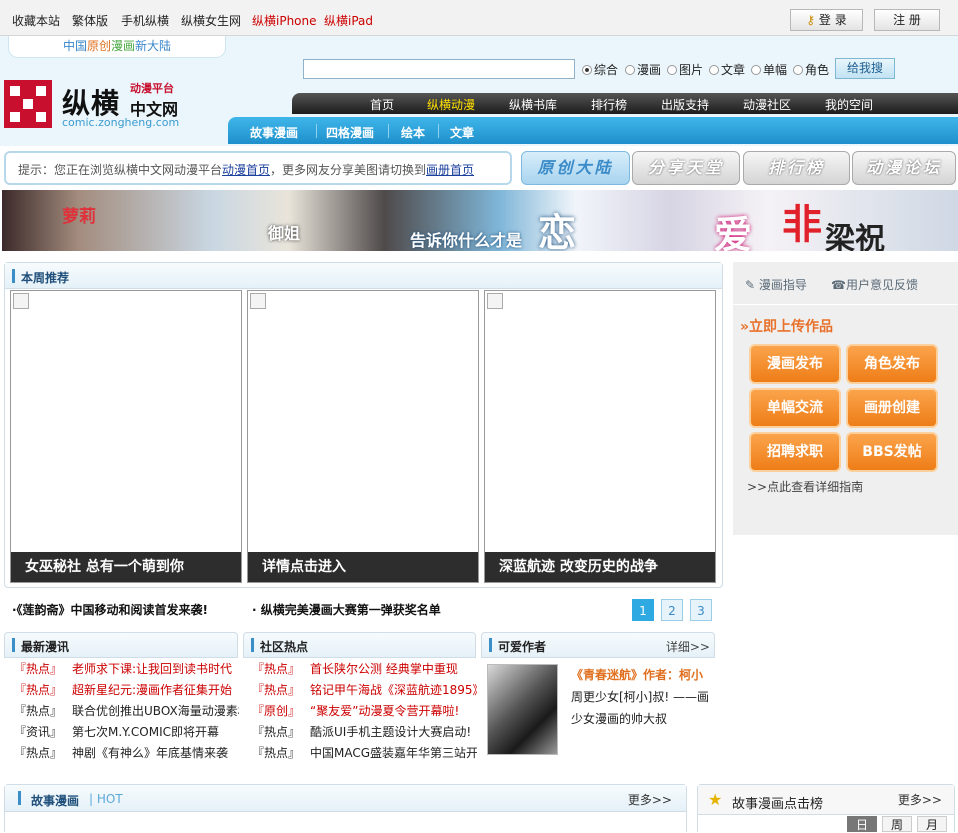  What do you see at coordinates (796, 168) in the screenshot?
I see `pill-ranking: 排行榜` at bounding box center [796, 168].